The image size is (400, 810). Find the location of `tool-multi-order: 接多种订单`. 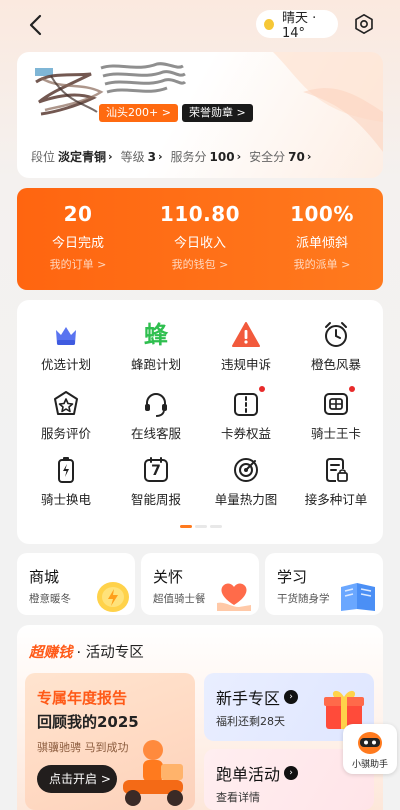

tool-multi-order: 接多种订单 is located at coordinates (336, 481).